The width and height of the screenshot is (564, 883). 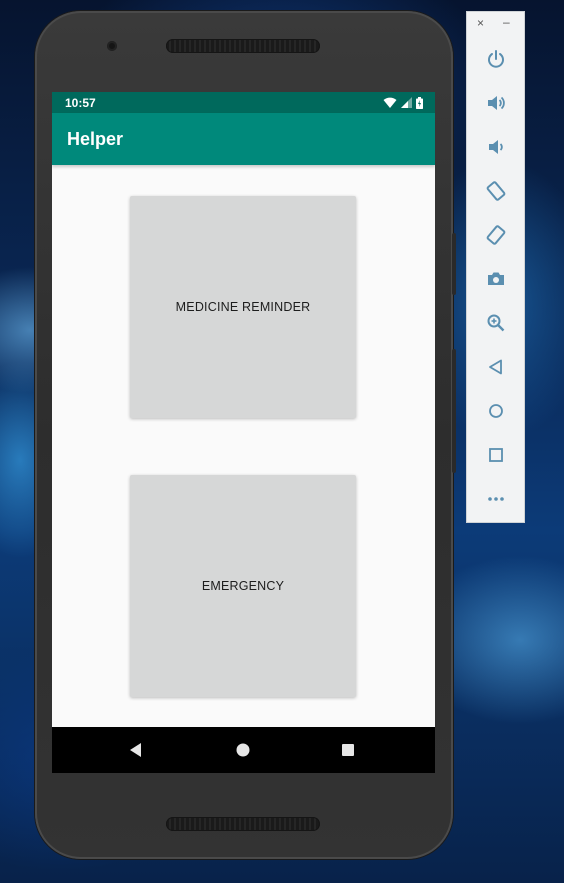 I want to click on recents-icon, so click(x=348, y=750).